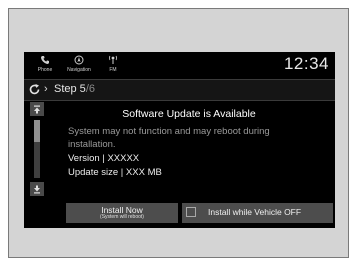 This screenshot has height=266, width=359. Describe the element at coordinates (179, 90) in the screenshot. I see `step-bar: › Step 5/6` at that location.